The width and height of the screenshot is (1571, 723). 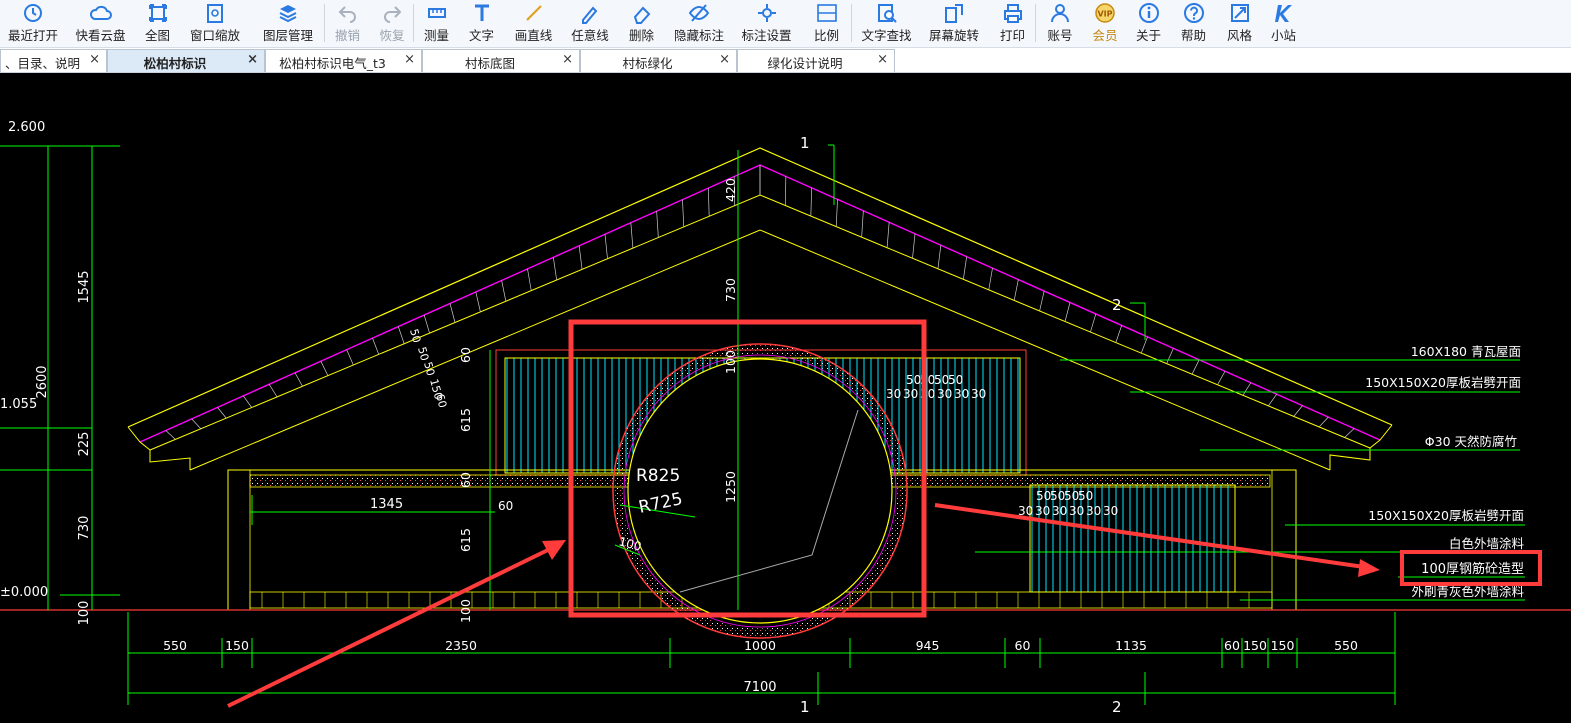 What do you see at coordinates (590, 15) in the screenshot?
I see `freeline-icon` at bounding box center [590, 15].